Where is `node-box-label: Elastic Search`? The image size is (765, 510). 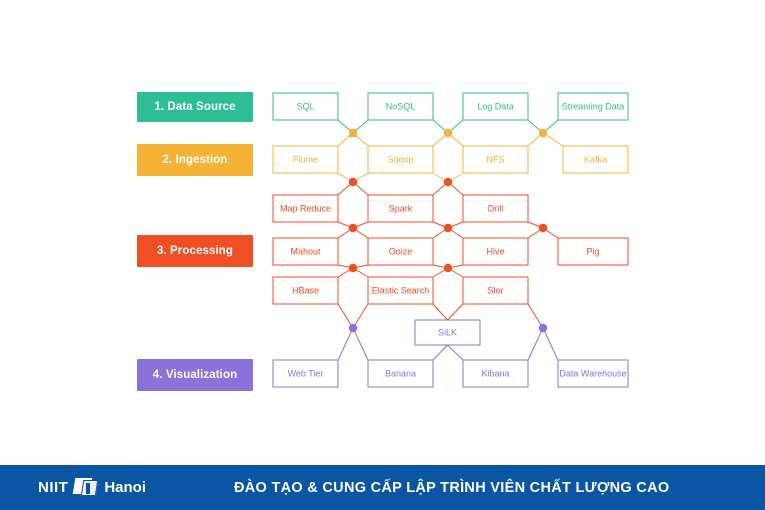 node-box-label: Elastic Search is located at coordinates (401, 290).